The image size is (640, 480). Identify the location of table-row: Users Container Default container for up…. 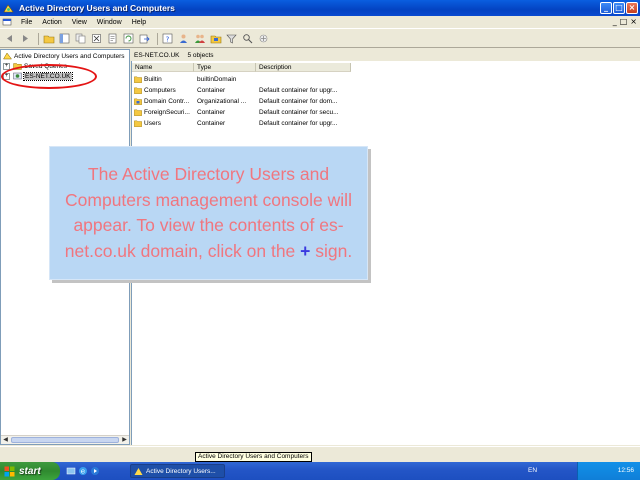
(241, 123).